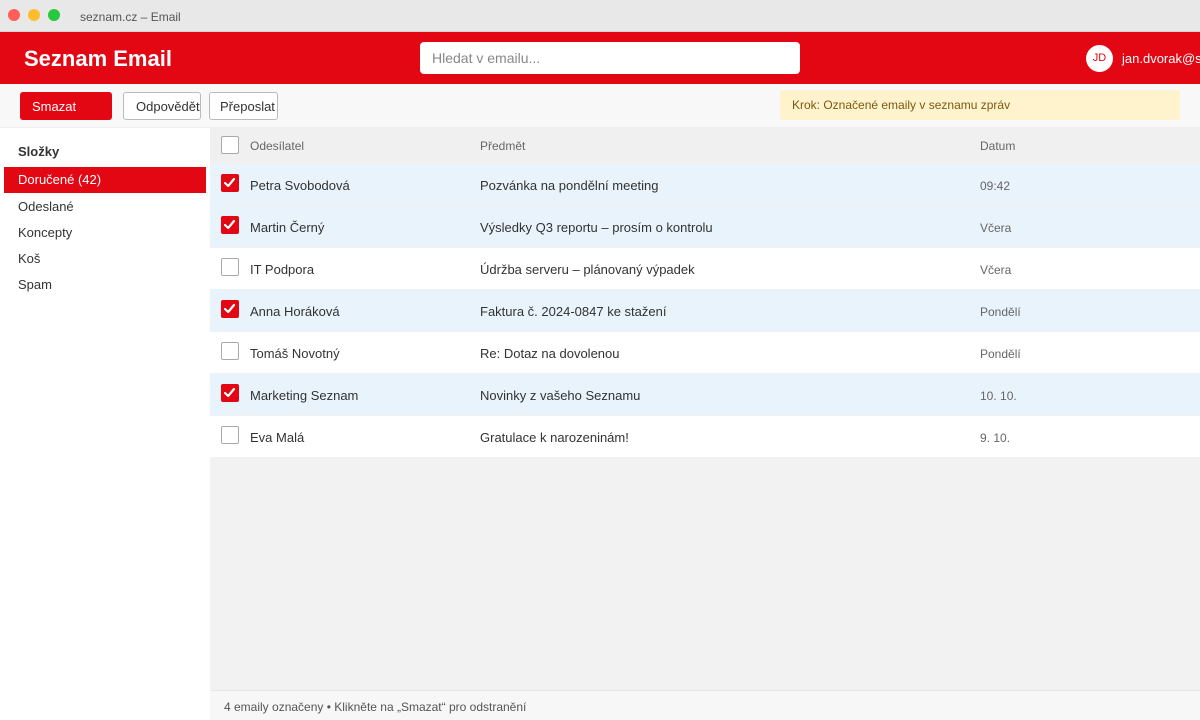  I want to click on row-subject: Re: Dotaz na dovolenou, so click(550, 353).